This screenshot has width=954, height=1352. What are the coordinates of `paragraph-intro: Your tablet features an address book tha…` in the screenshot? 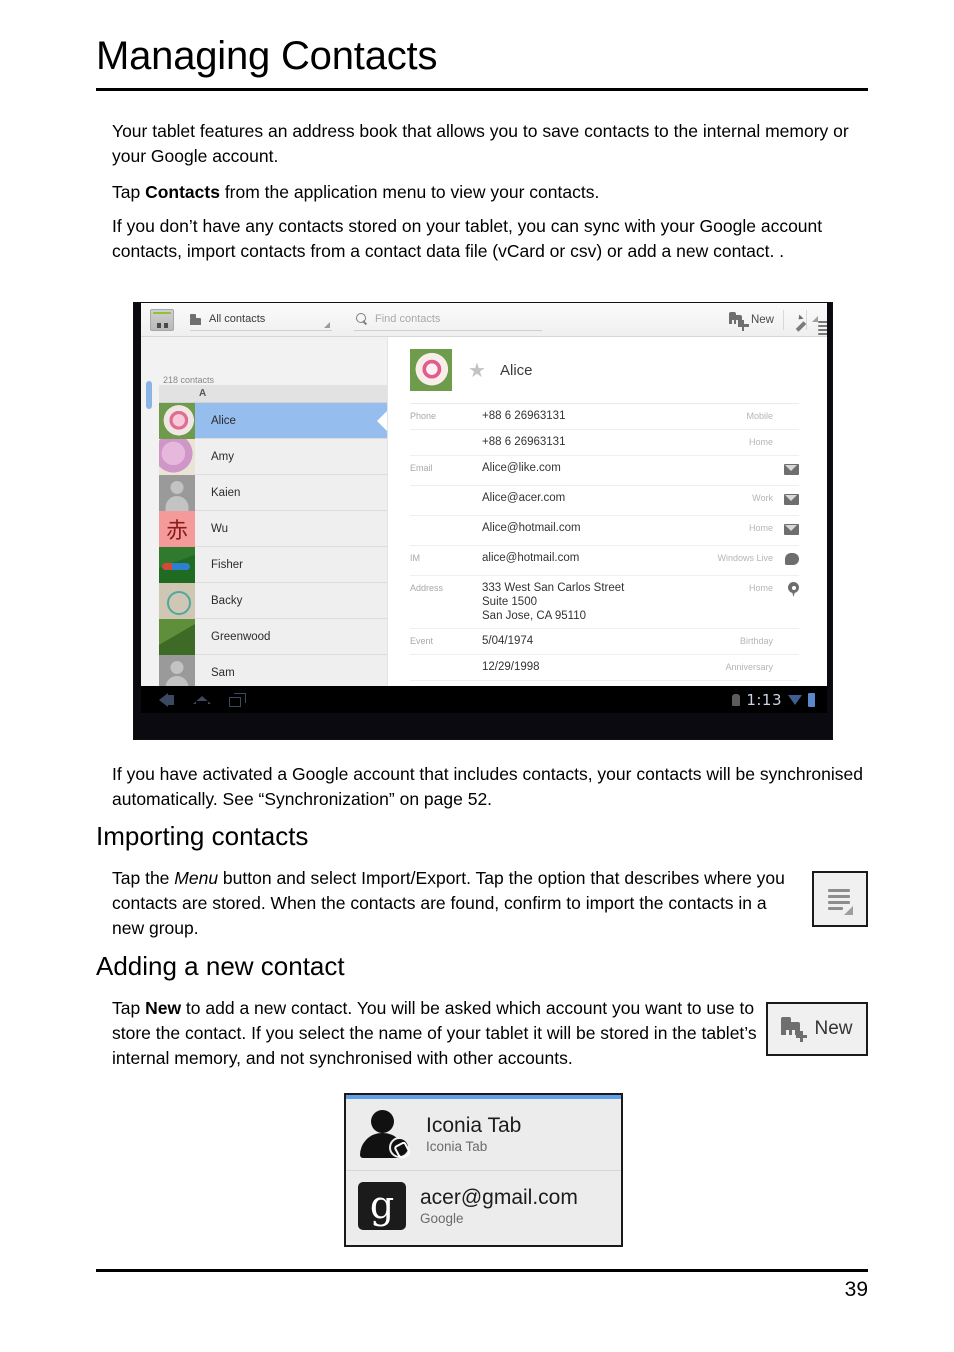 It's located at (480, 143).